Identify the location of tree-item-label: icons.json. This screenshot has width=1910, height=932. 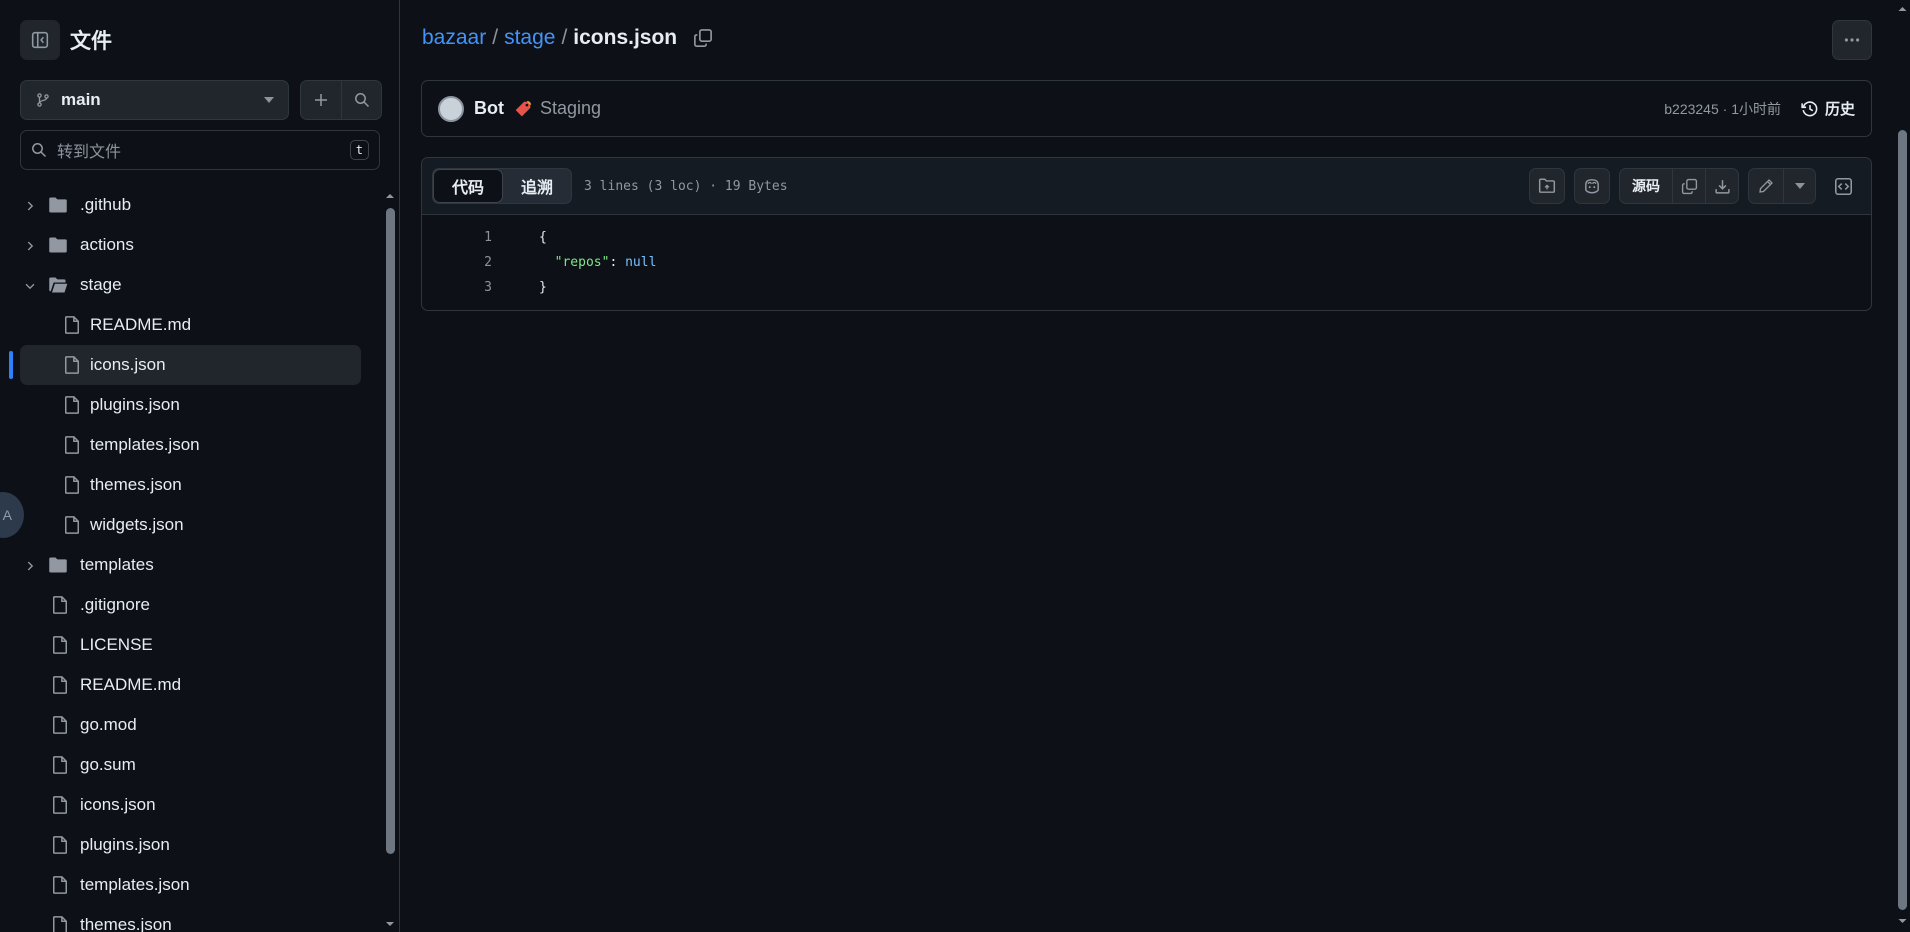
(128, 364).